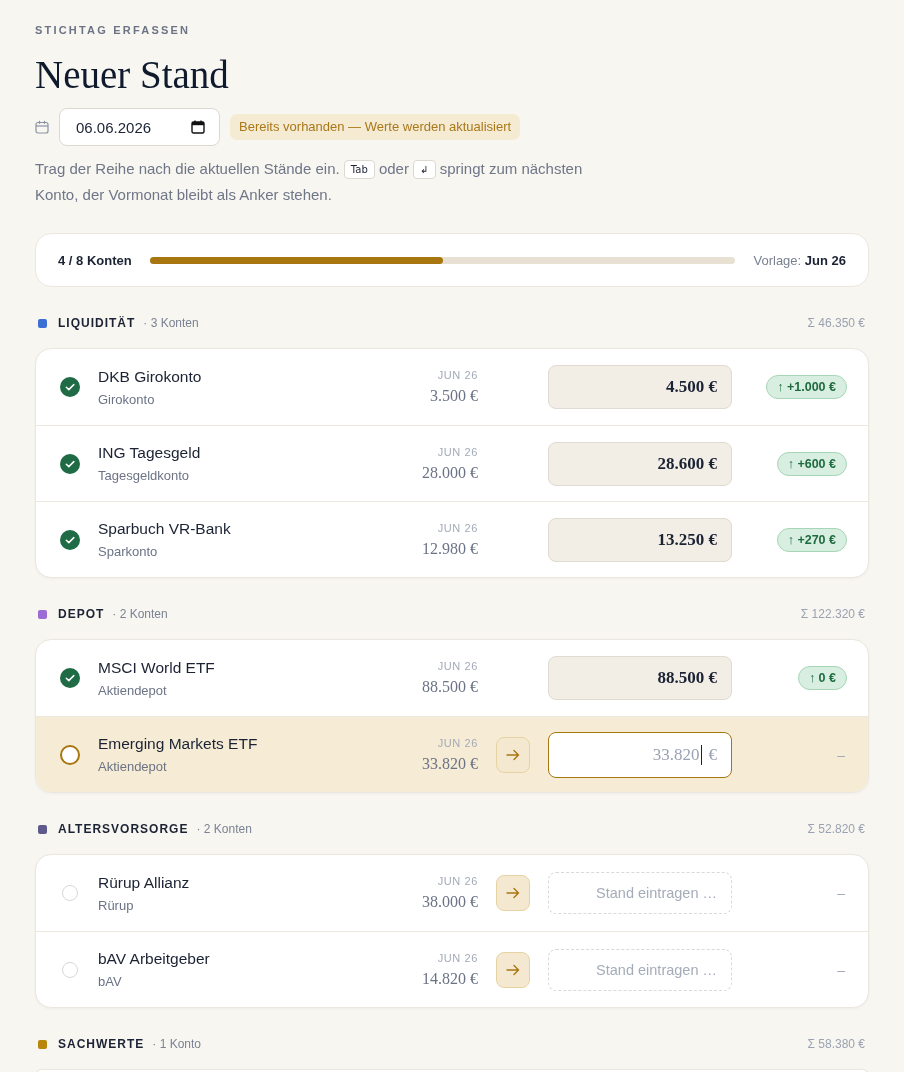 The width and height of the screenshot is (904, 1072). Describe the element at coordinates (116, 905) in the screenshot. I see `account-type: Rürup` at that location.